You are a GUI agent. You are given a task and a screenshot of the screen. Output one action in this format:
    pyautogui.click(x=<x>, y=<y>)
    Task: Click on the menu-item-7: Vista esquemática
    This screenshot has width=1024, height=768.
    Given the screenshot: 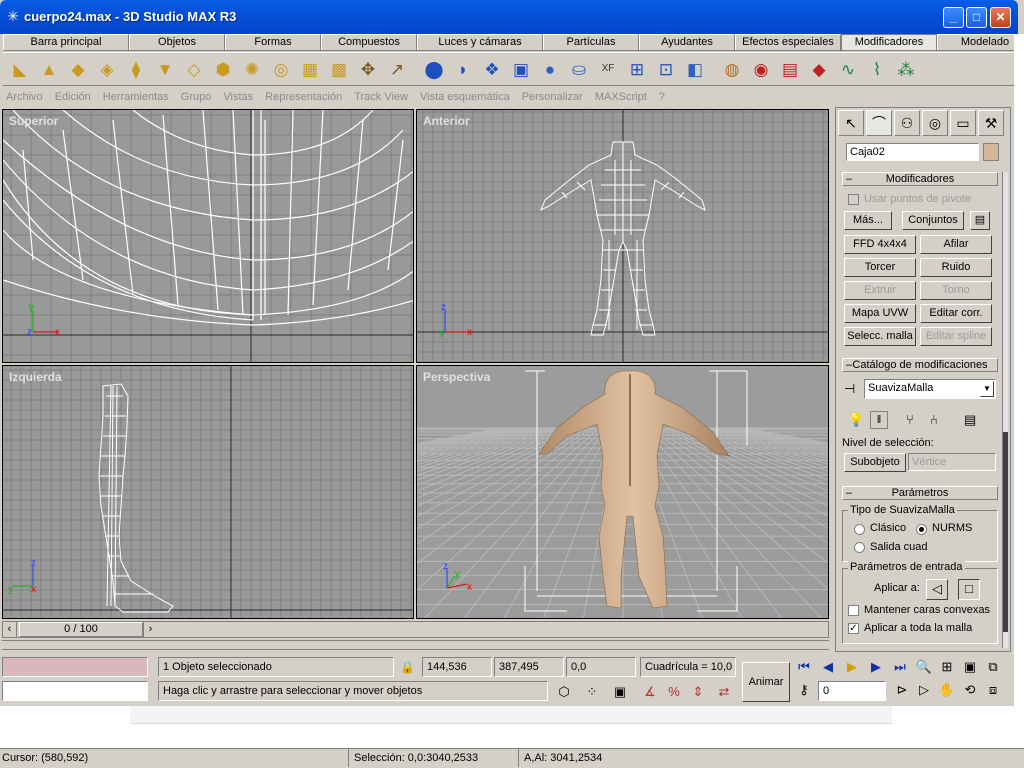 What is the action you would take?
    pyautogui.click(x=465, y=97)
    